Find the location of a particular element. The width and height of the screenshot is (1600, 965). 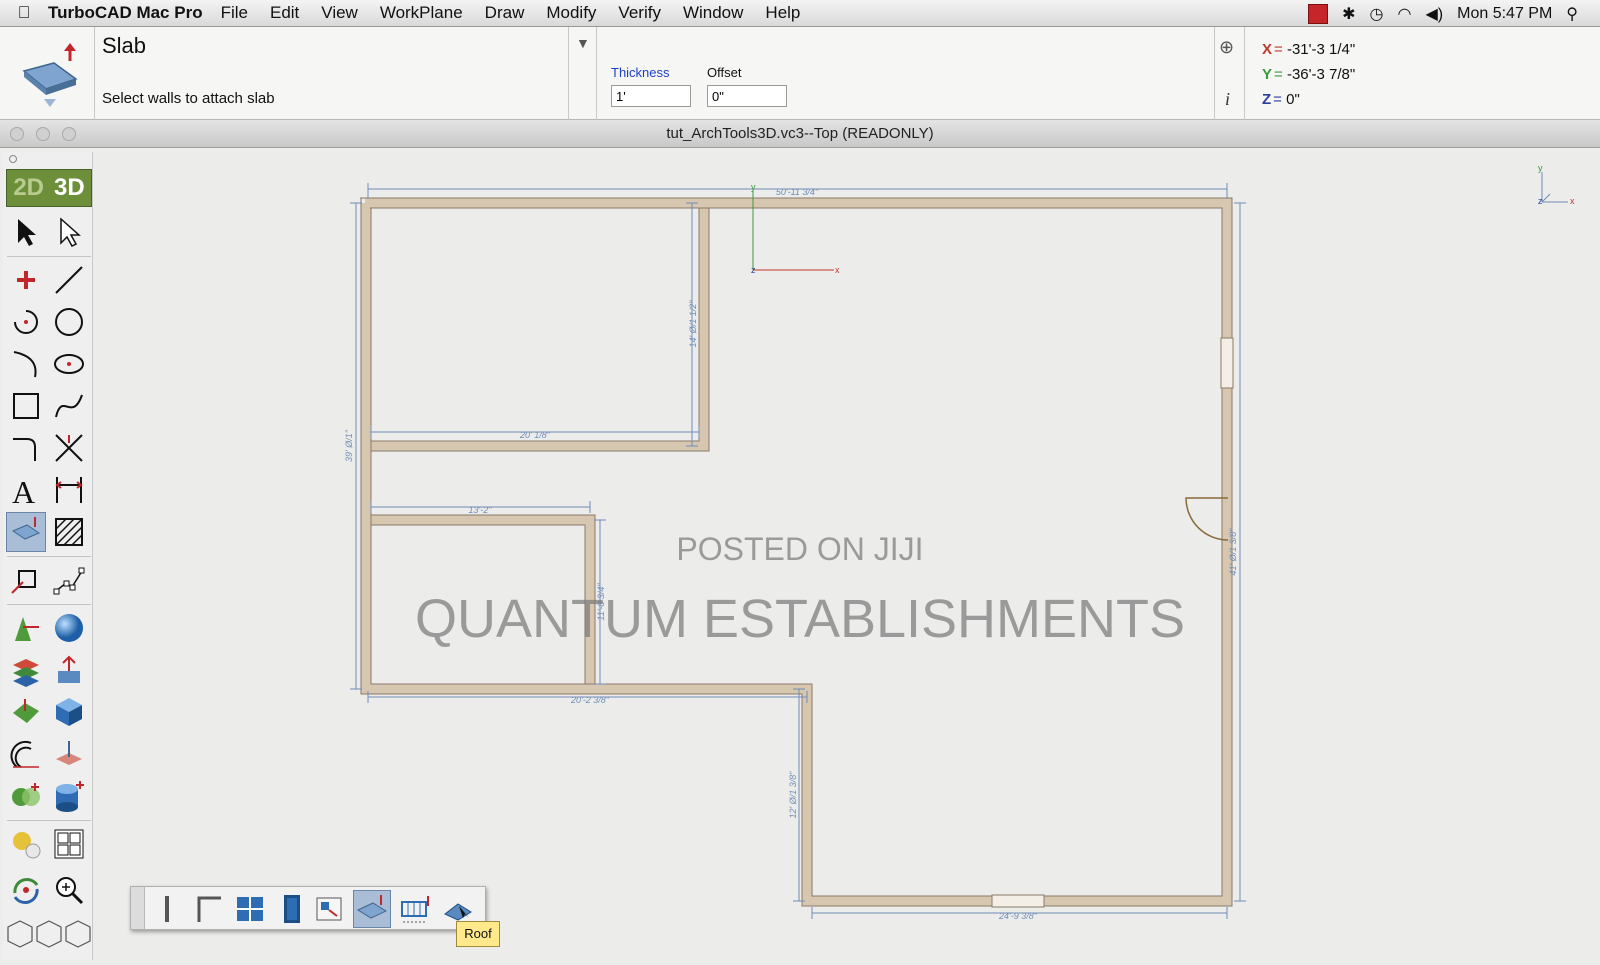

svg-text: A is located at coordinates (23, 490).